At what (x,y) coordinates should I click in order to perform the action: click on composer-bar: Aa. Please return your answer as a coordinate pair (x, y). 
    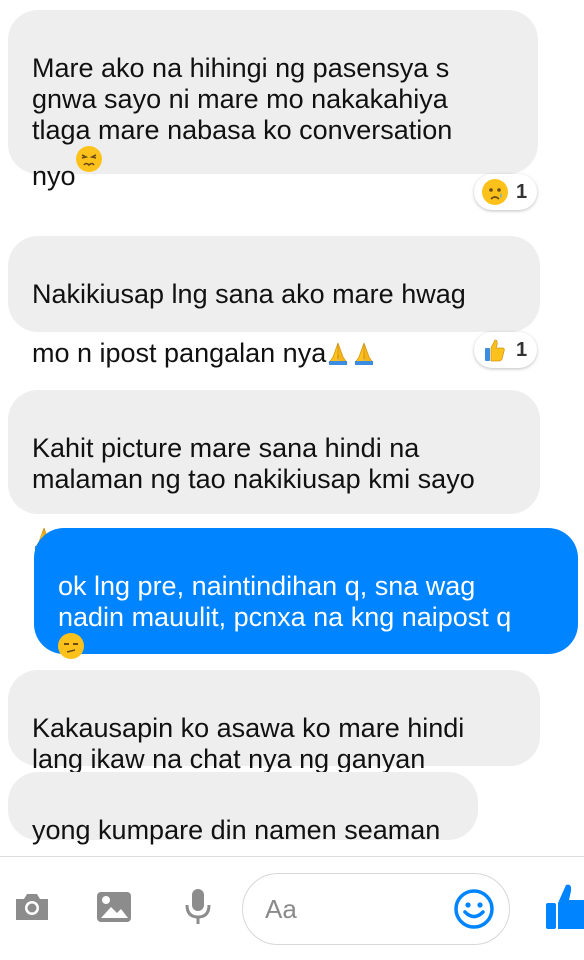
    Looking at the image, I should click on (292, 908).